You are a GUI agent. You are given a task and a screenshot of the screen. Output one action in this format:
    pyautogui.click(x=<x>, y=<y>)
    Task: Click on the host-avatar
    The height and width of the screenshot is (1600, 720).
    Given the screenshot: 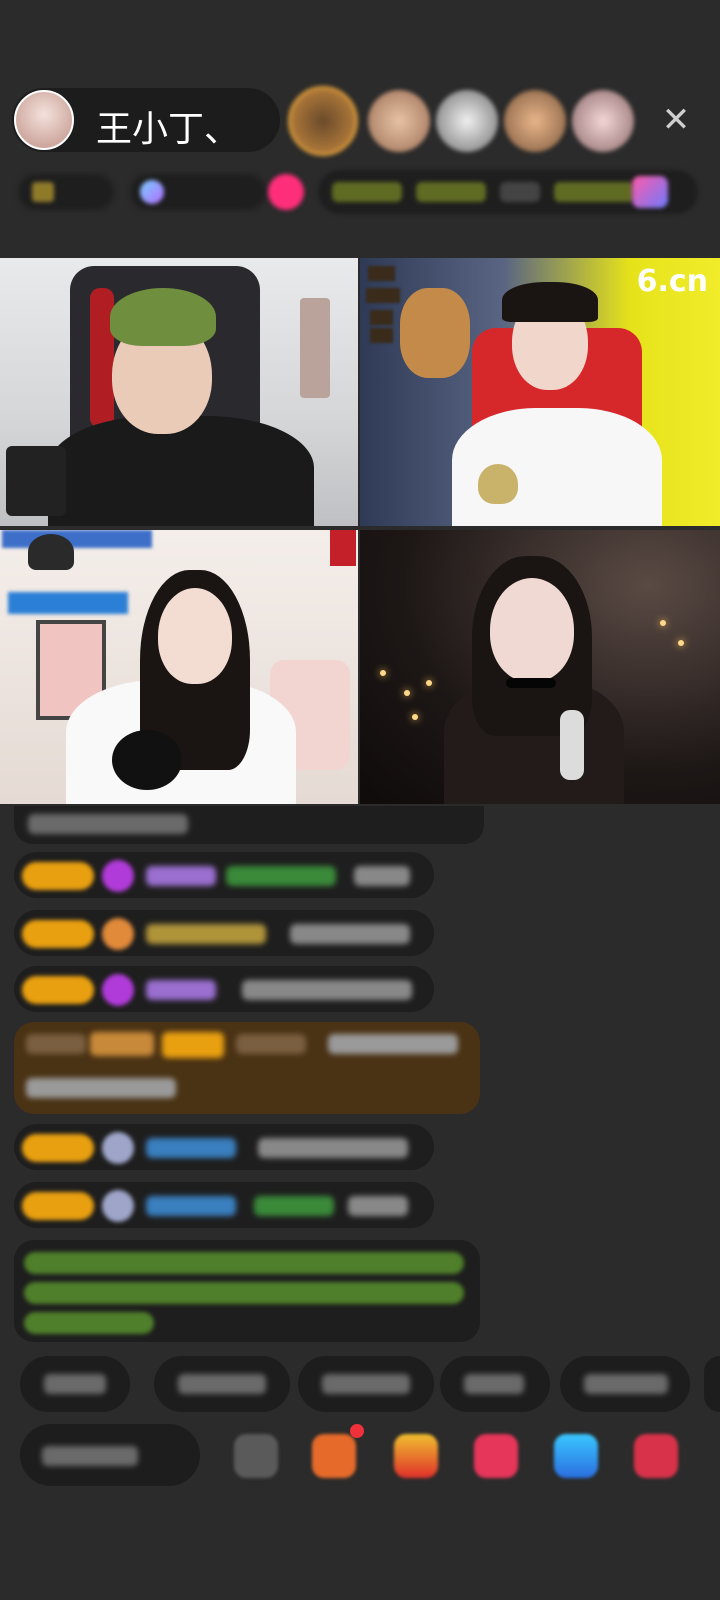 What is the action you would take?
    pyautogui.click(x=44, y=120)
    